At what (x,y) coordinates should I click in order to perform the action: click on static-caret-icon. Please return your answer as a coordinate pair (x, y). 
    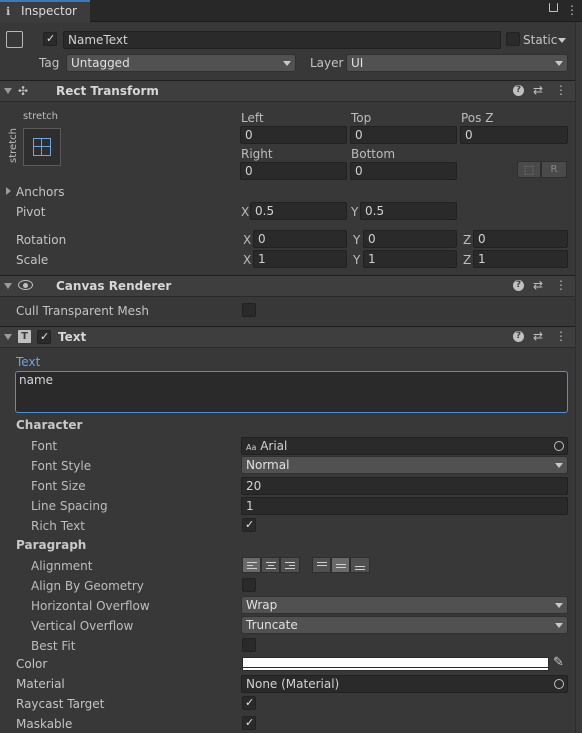
    Looking at the image, I should click on (562, 40).